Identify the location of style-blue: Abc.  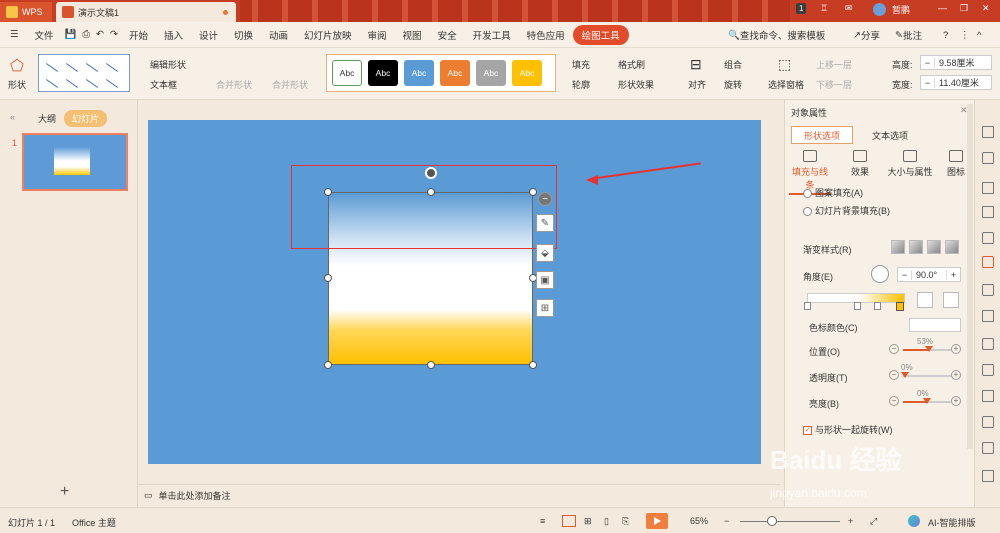
(419, 73).